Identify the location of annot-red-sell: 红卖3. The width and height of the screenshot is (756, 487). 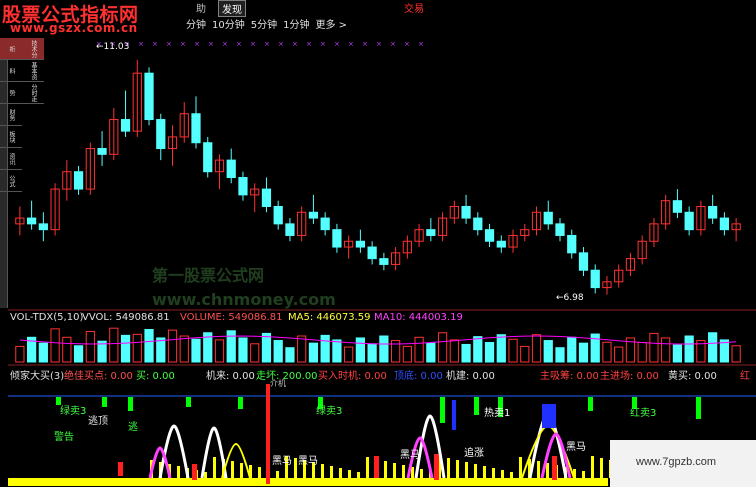
(643, 413).